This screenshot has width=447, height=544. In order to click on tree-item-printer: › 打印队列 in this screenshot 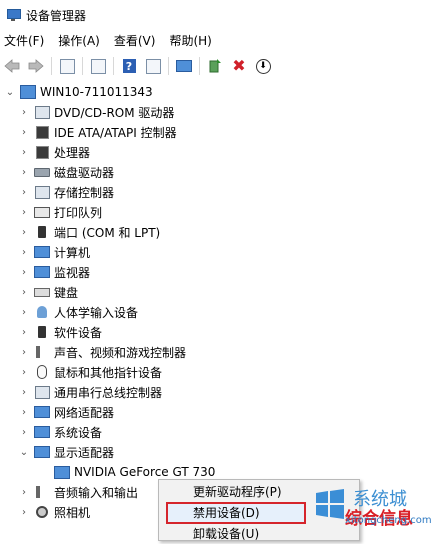, I will do `click(60, 212)`.